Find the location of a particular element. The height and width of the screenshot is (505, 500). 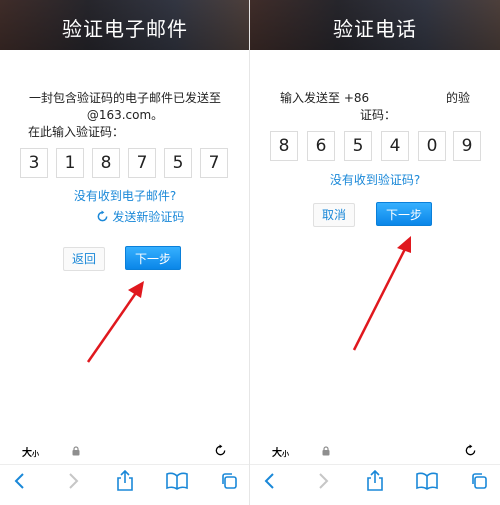

email-sent-message: 一封包含验证码的电子邮件已发送至 is located at coordinates (124, 98).